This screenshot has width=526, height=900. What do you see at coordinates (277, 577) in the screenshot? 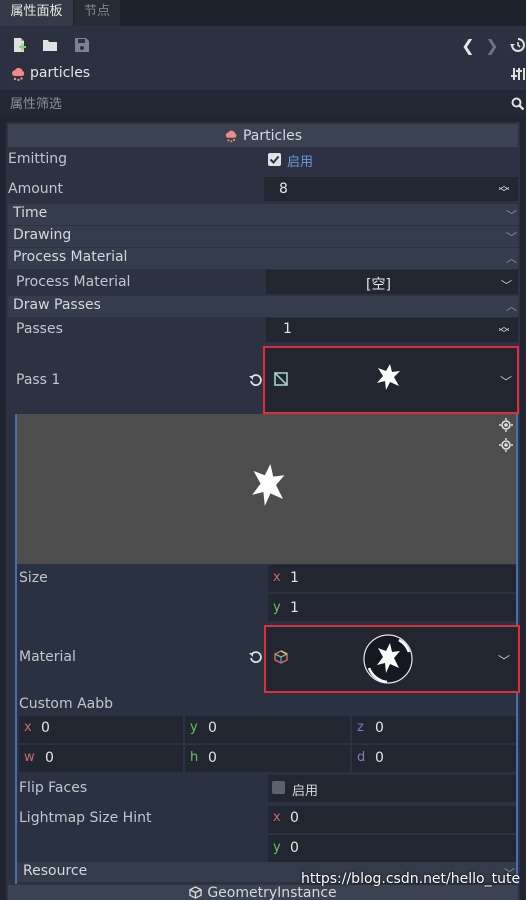
I see `size-x-tag: x` at bounding box center [277, 577].